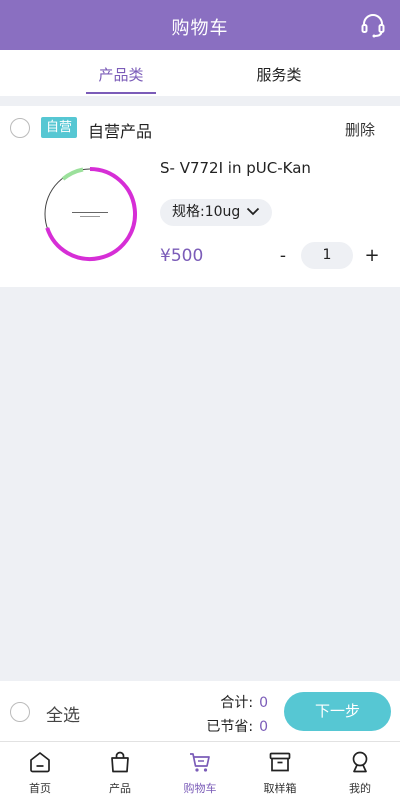 This screenshot has height=800, width=400. What do you see at coordinates (200, 711) in the screenshot?
I see `checkout-bar: 全选 合计: 0 已节省: 0 下一步` at bounding box center [200, 711].